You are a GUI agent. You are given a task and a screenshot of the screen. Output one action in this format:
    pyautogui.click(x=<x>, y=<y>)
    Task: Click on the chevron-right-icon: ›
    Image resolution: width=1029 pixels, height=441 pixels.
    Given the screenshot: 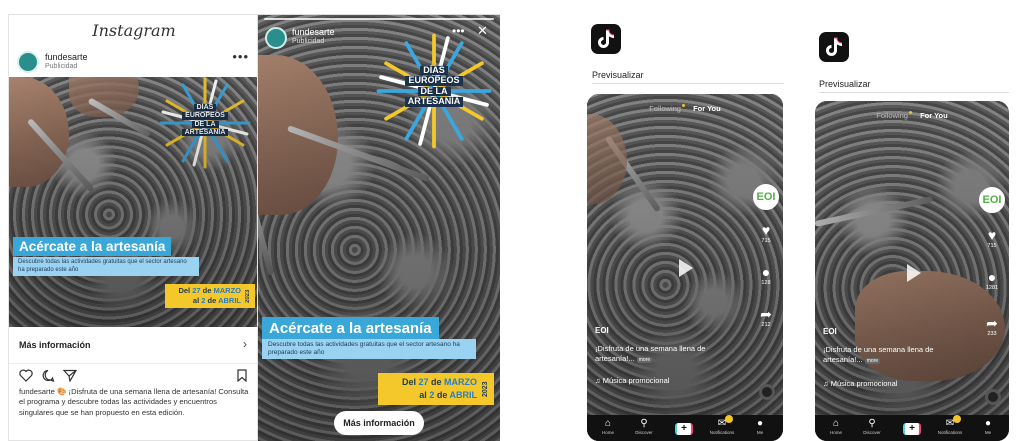 What is the action you would take?
    pyautogui.click(x=245, y=344)
    